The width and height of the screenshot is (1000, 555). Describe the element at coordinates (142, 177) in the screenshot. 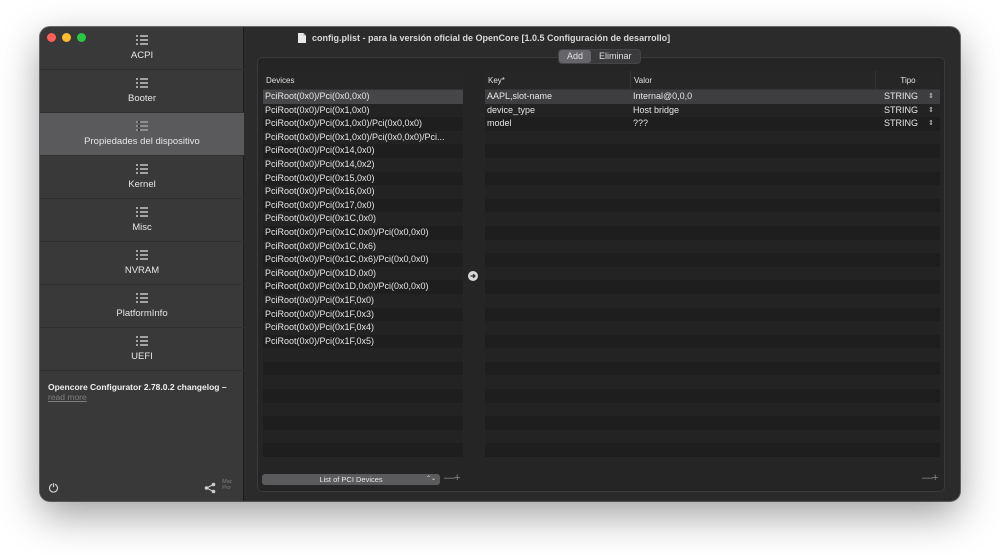

I see `sidebar-item-kernel: Kernel` at that location.